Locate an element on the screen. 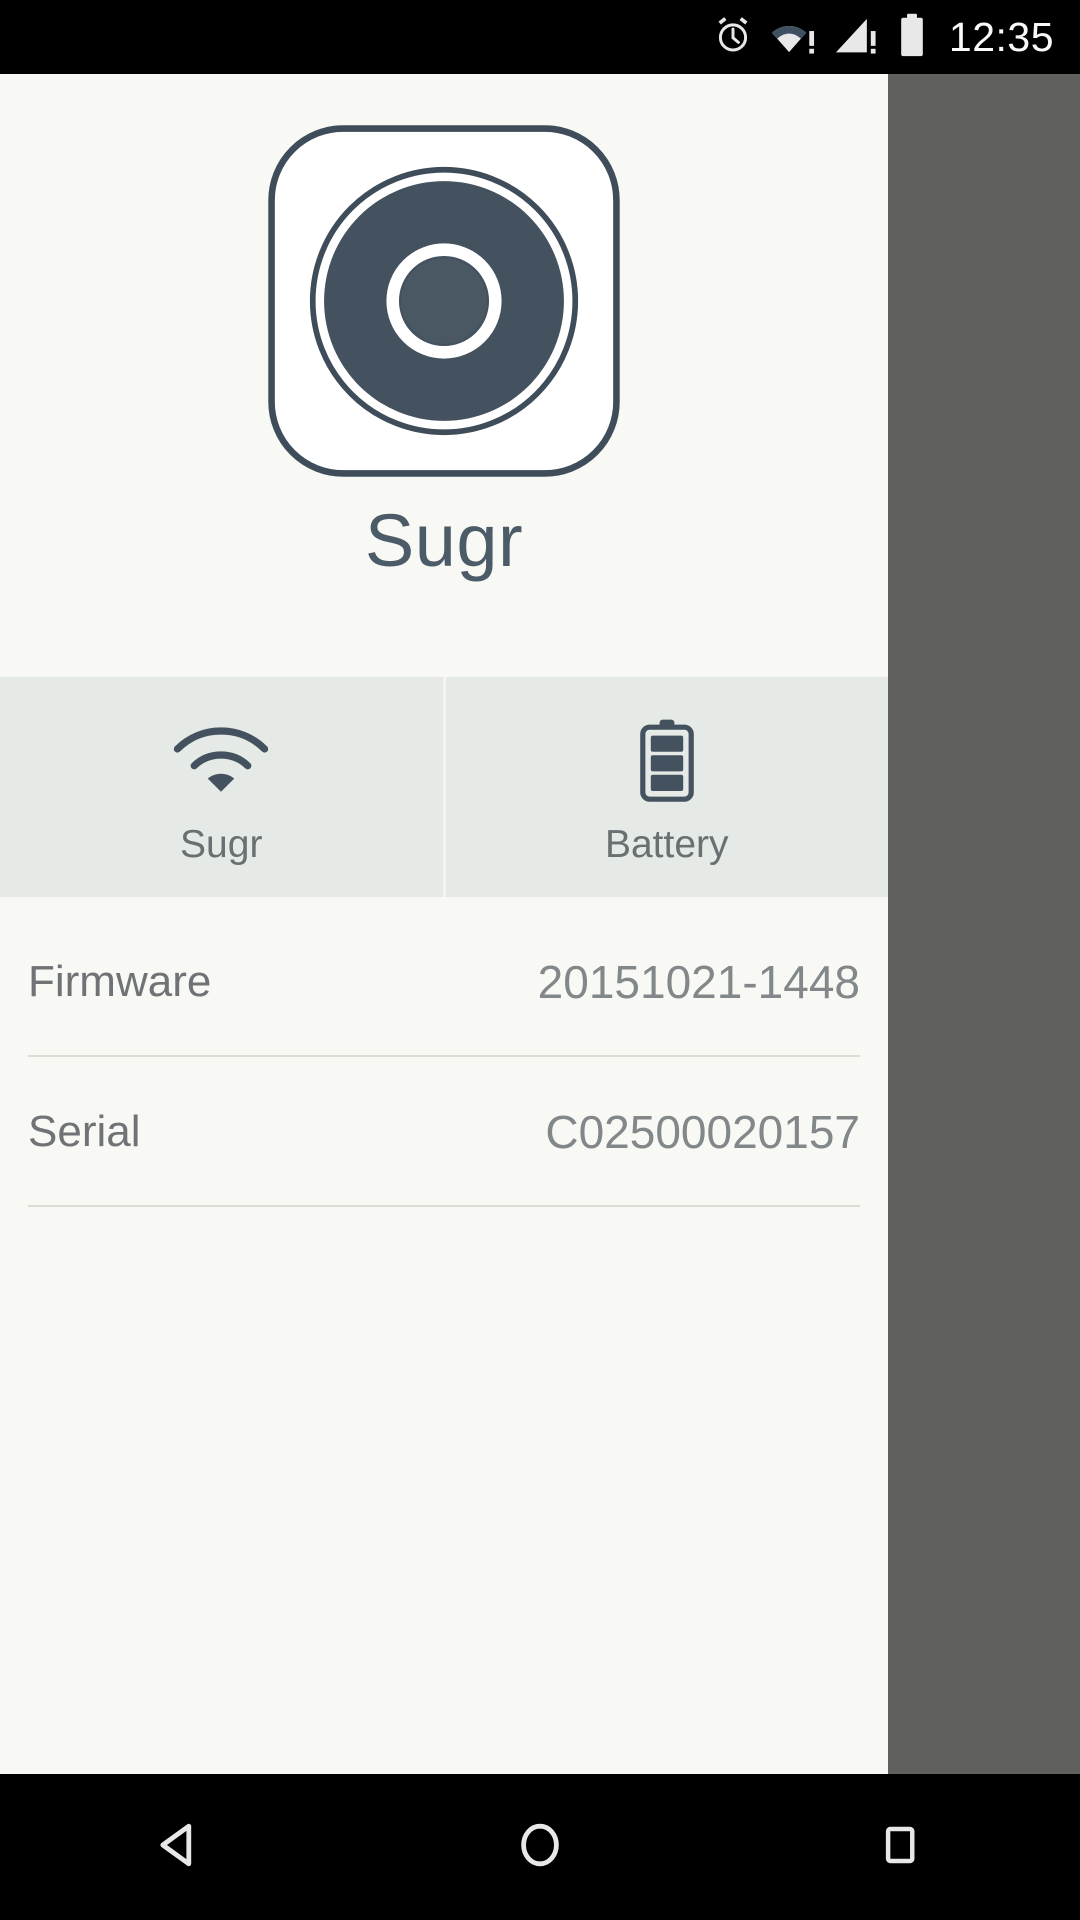 The image size is (1080, 1920). table-row: Firmware 20151021-1448 is located at coordinates (444, 982).